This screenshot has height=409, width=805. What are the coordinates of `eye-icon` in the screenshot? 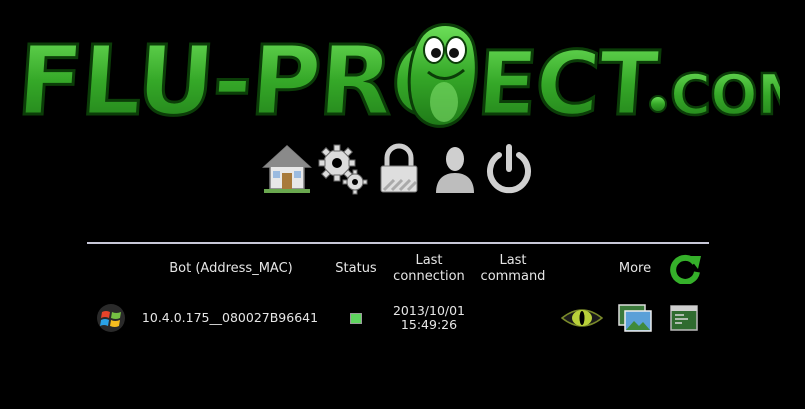 It's located at (582, 318).